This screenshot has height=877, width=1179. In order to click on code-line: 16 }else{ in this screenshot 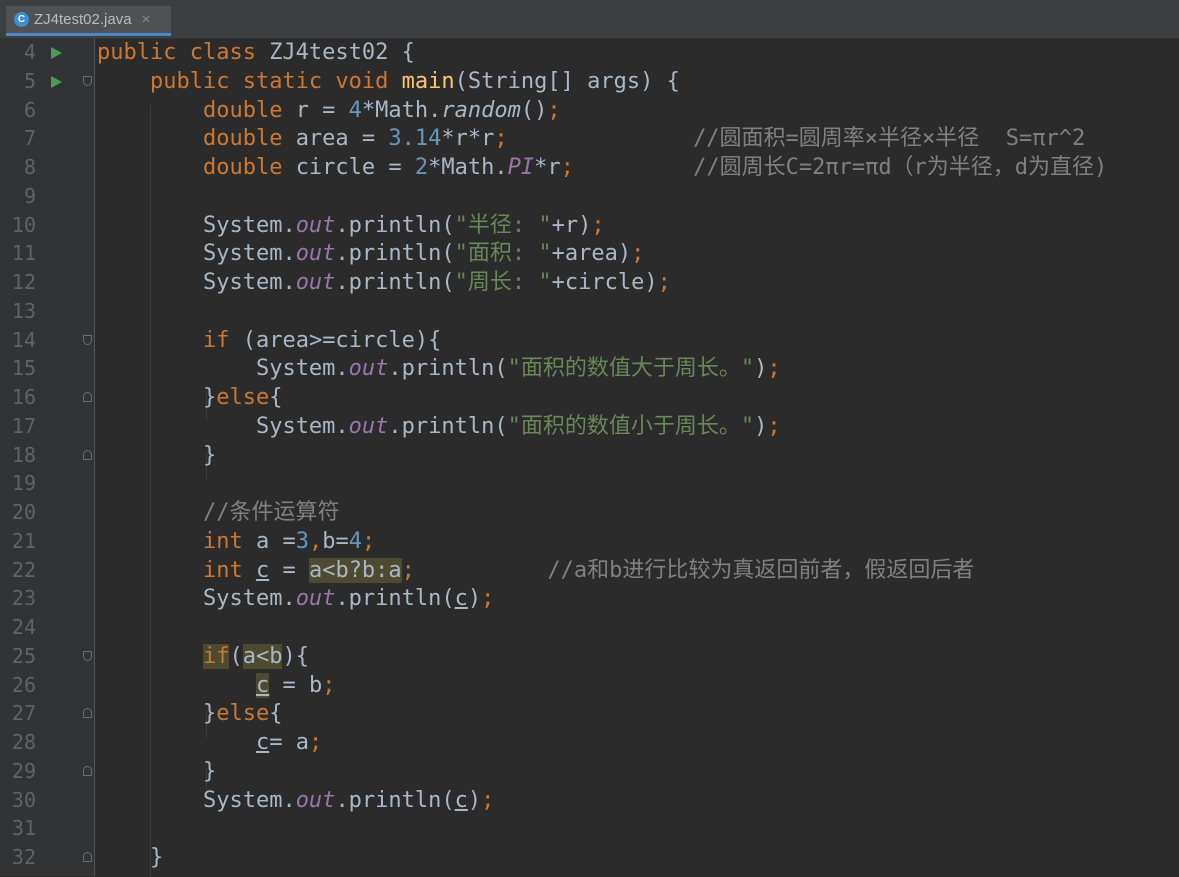, I will do `click(589, 397)`.